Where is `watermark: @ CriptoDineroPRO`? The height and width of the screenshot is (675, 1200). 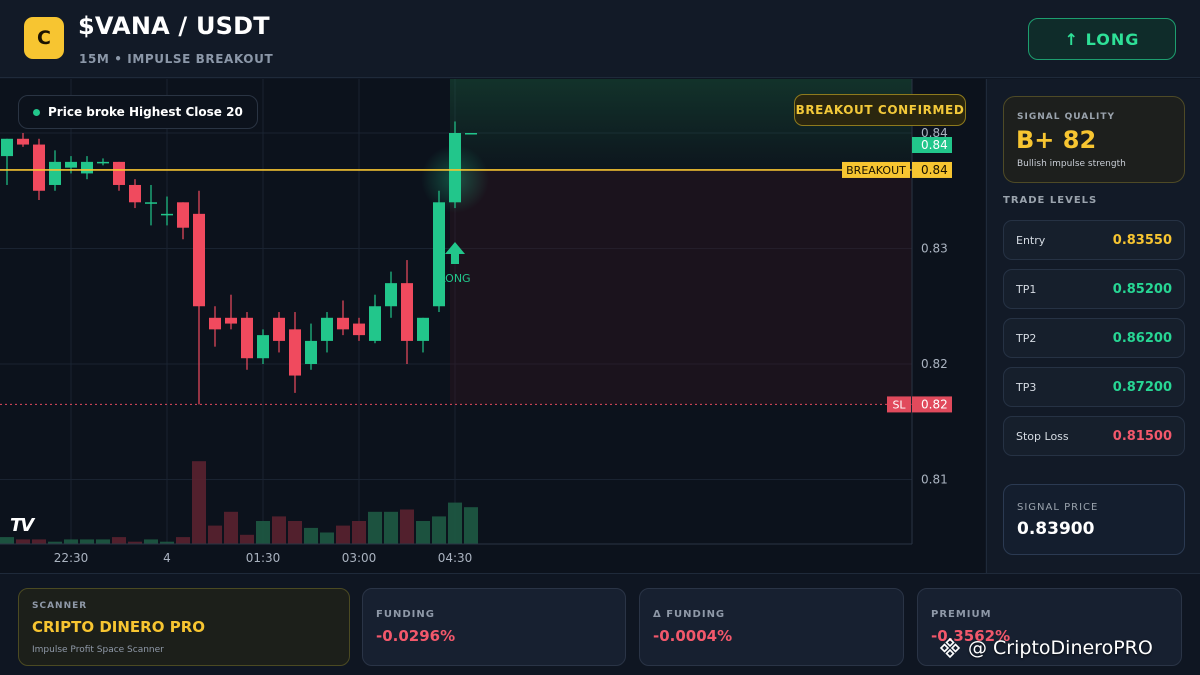 watermark: @ CriptoDineroPRO is located at coordinates (1045, 648).